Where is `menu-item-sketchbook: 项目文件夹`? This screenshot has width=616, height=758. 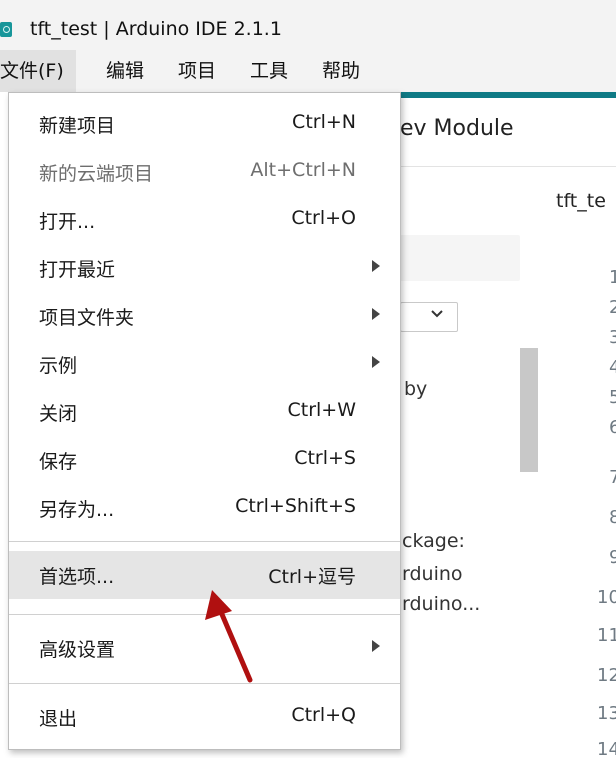 menu-item-sketchbook: 项目文件夹 is located at coordinates (204, 316).